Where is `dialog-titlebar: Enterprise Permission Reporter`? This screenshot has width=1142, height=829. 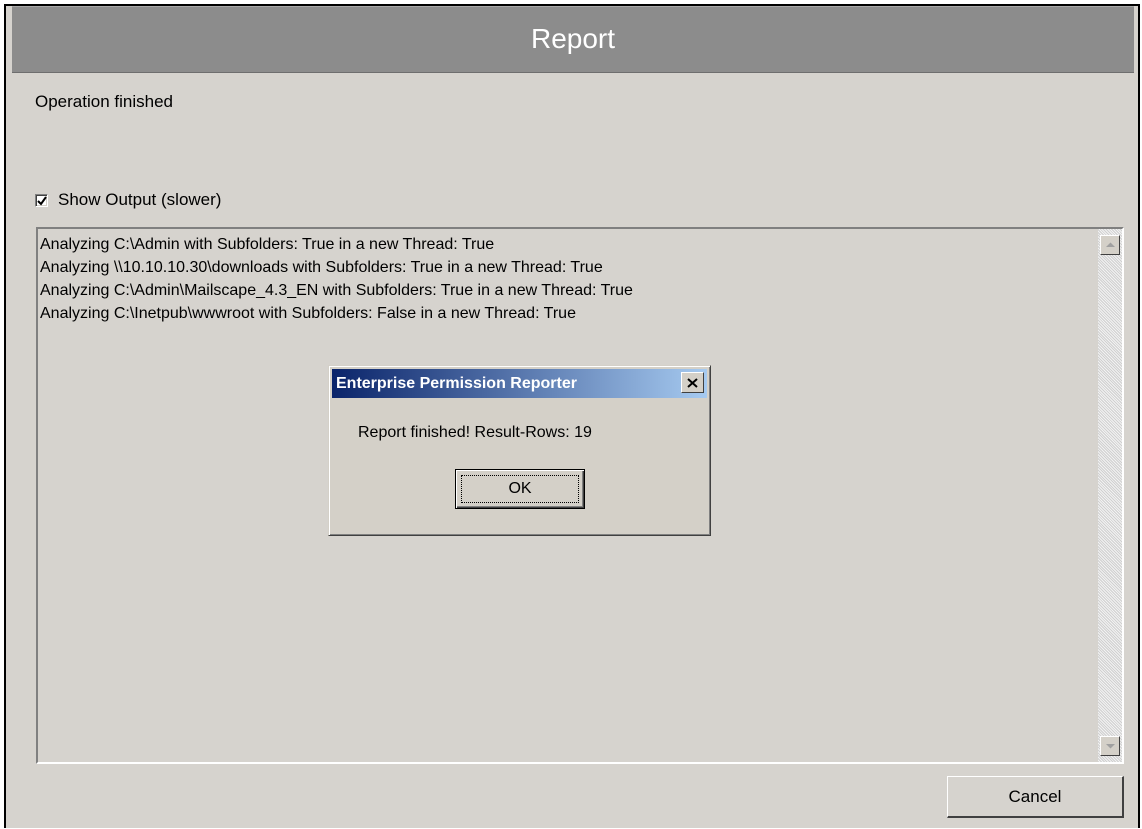 dialog-titlebar: Enterprise Permission Reporter is located at coordinates (519, 383).